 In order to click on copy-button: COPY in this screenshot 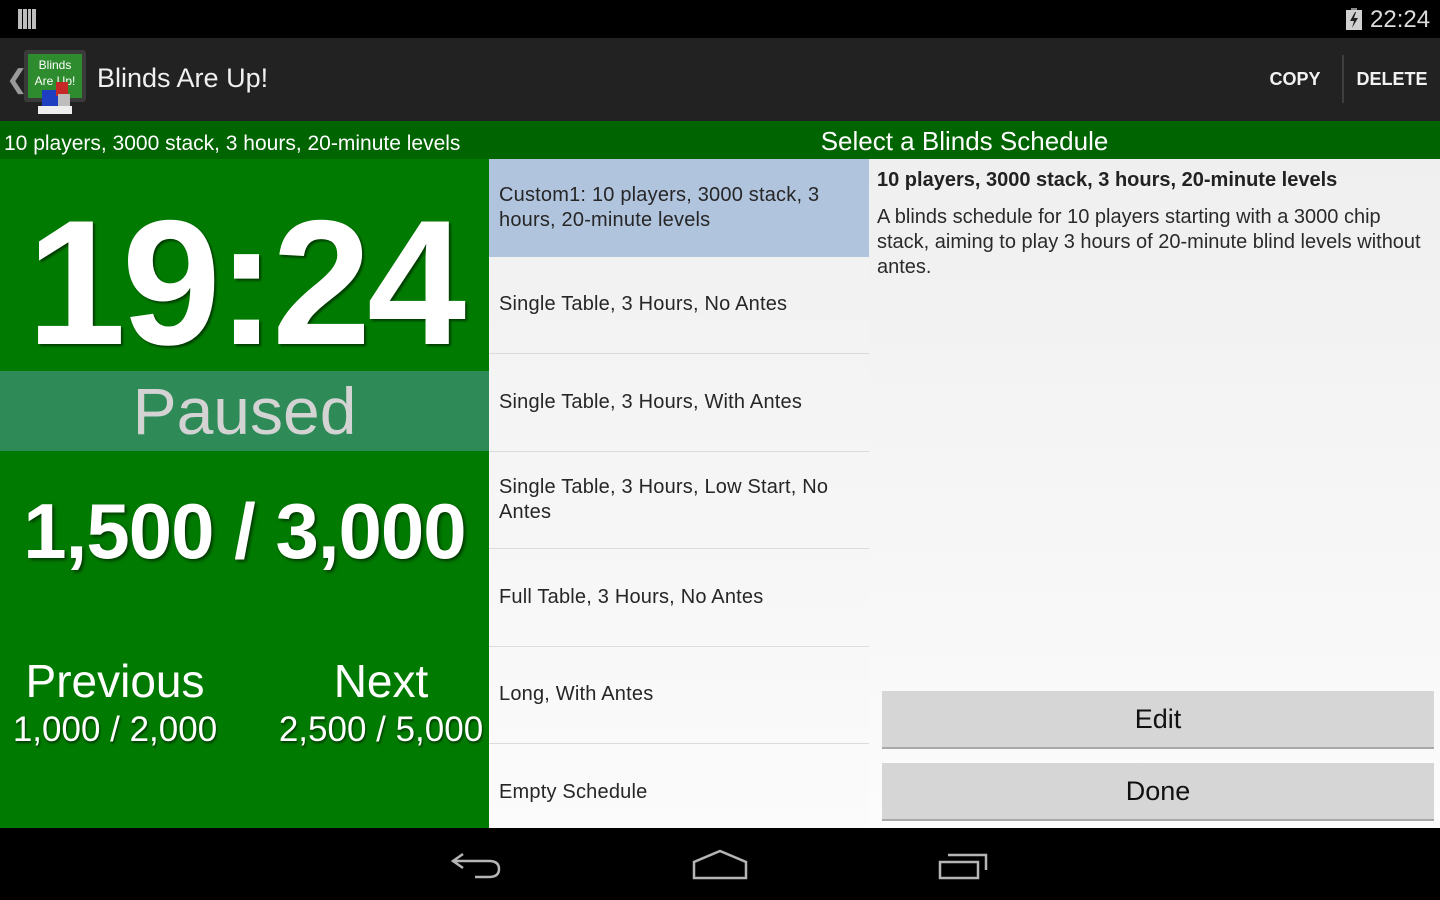, I will do `click(1295, 79)`.